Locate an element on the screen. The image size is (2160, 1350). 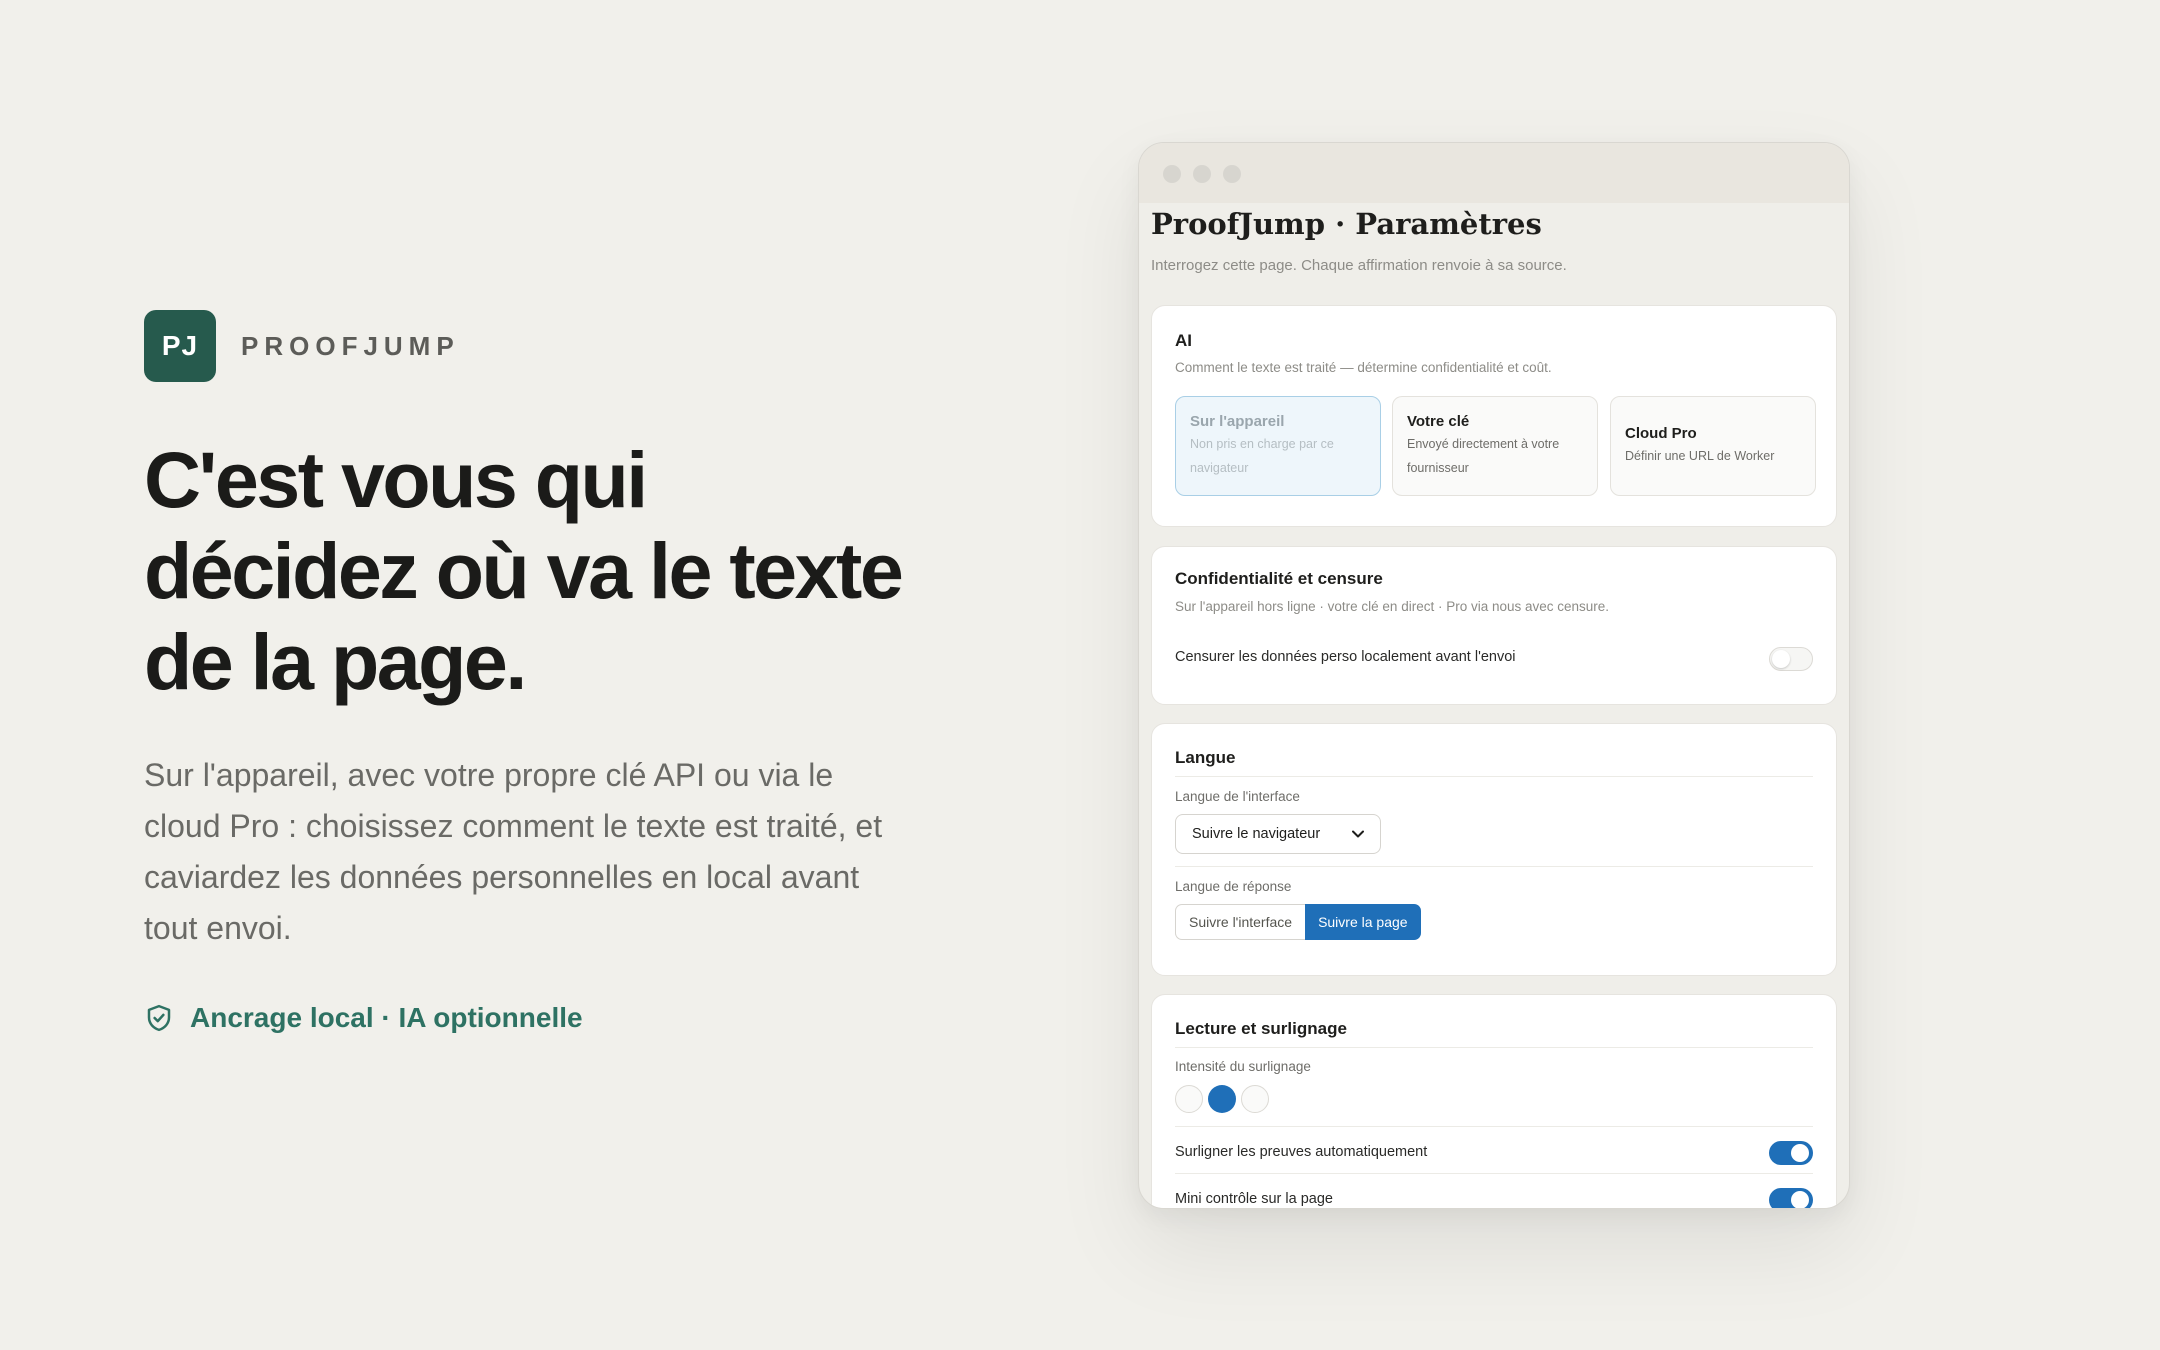
ui-language-label: Langue de l'interface is located at coordinates (1237, 796).